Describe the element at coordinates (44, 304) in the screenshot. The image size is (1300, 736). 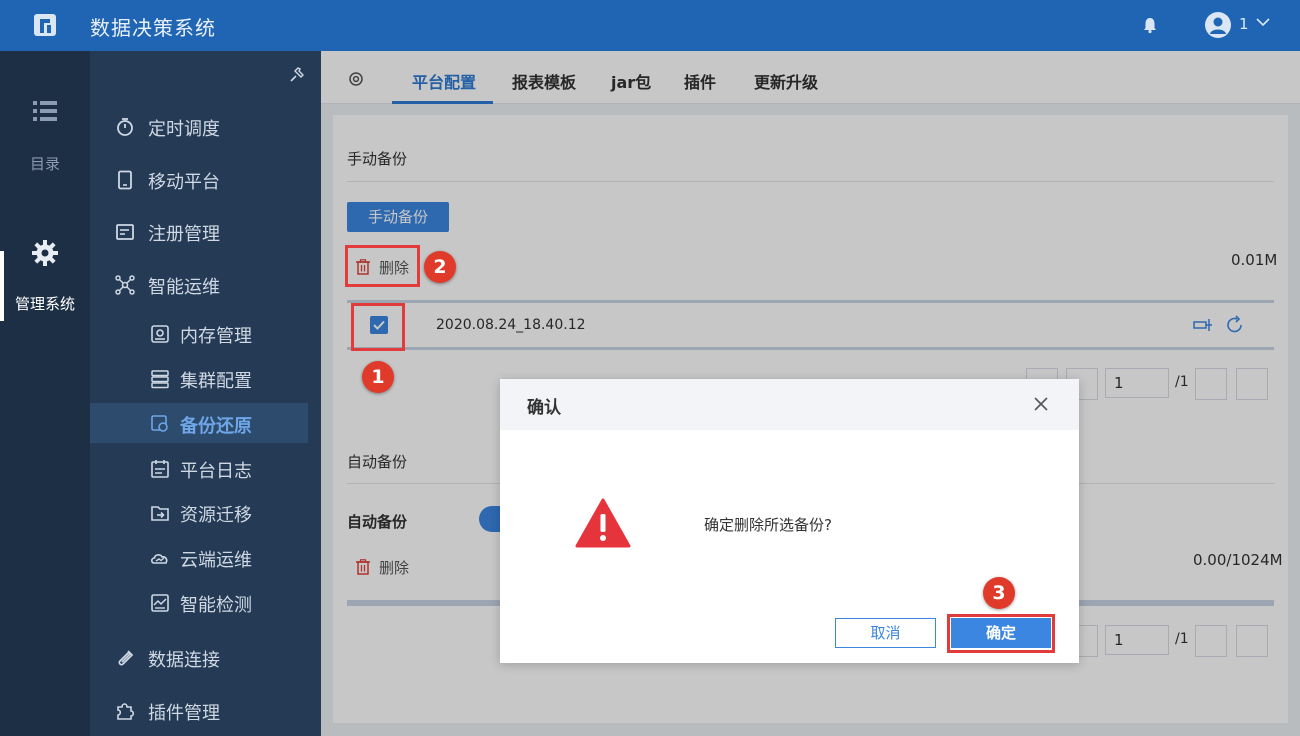
I see `rail-item-label: 管理系统` at that location.